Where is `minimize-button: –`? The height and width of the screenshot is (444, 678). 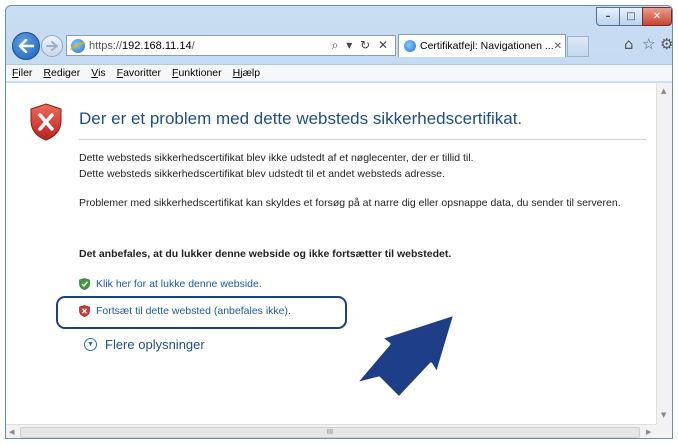 minimize-button: – is located at coordinates (608, 16).